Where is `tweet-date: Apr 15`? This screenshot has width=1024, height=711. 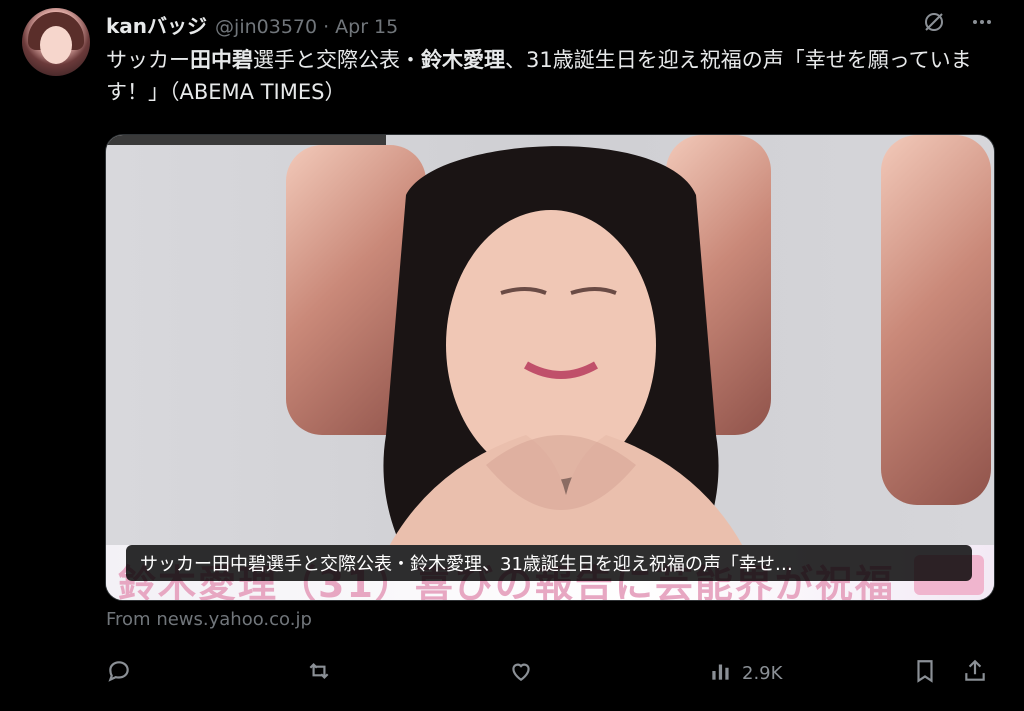 tweet-date: Apr 15 is located at coordinates (366, 27).